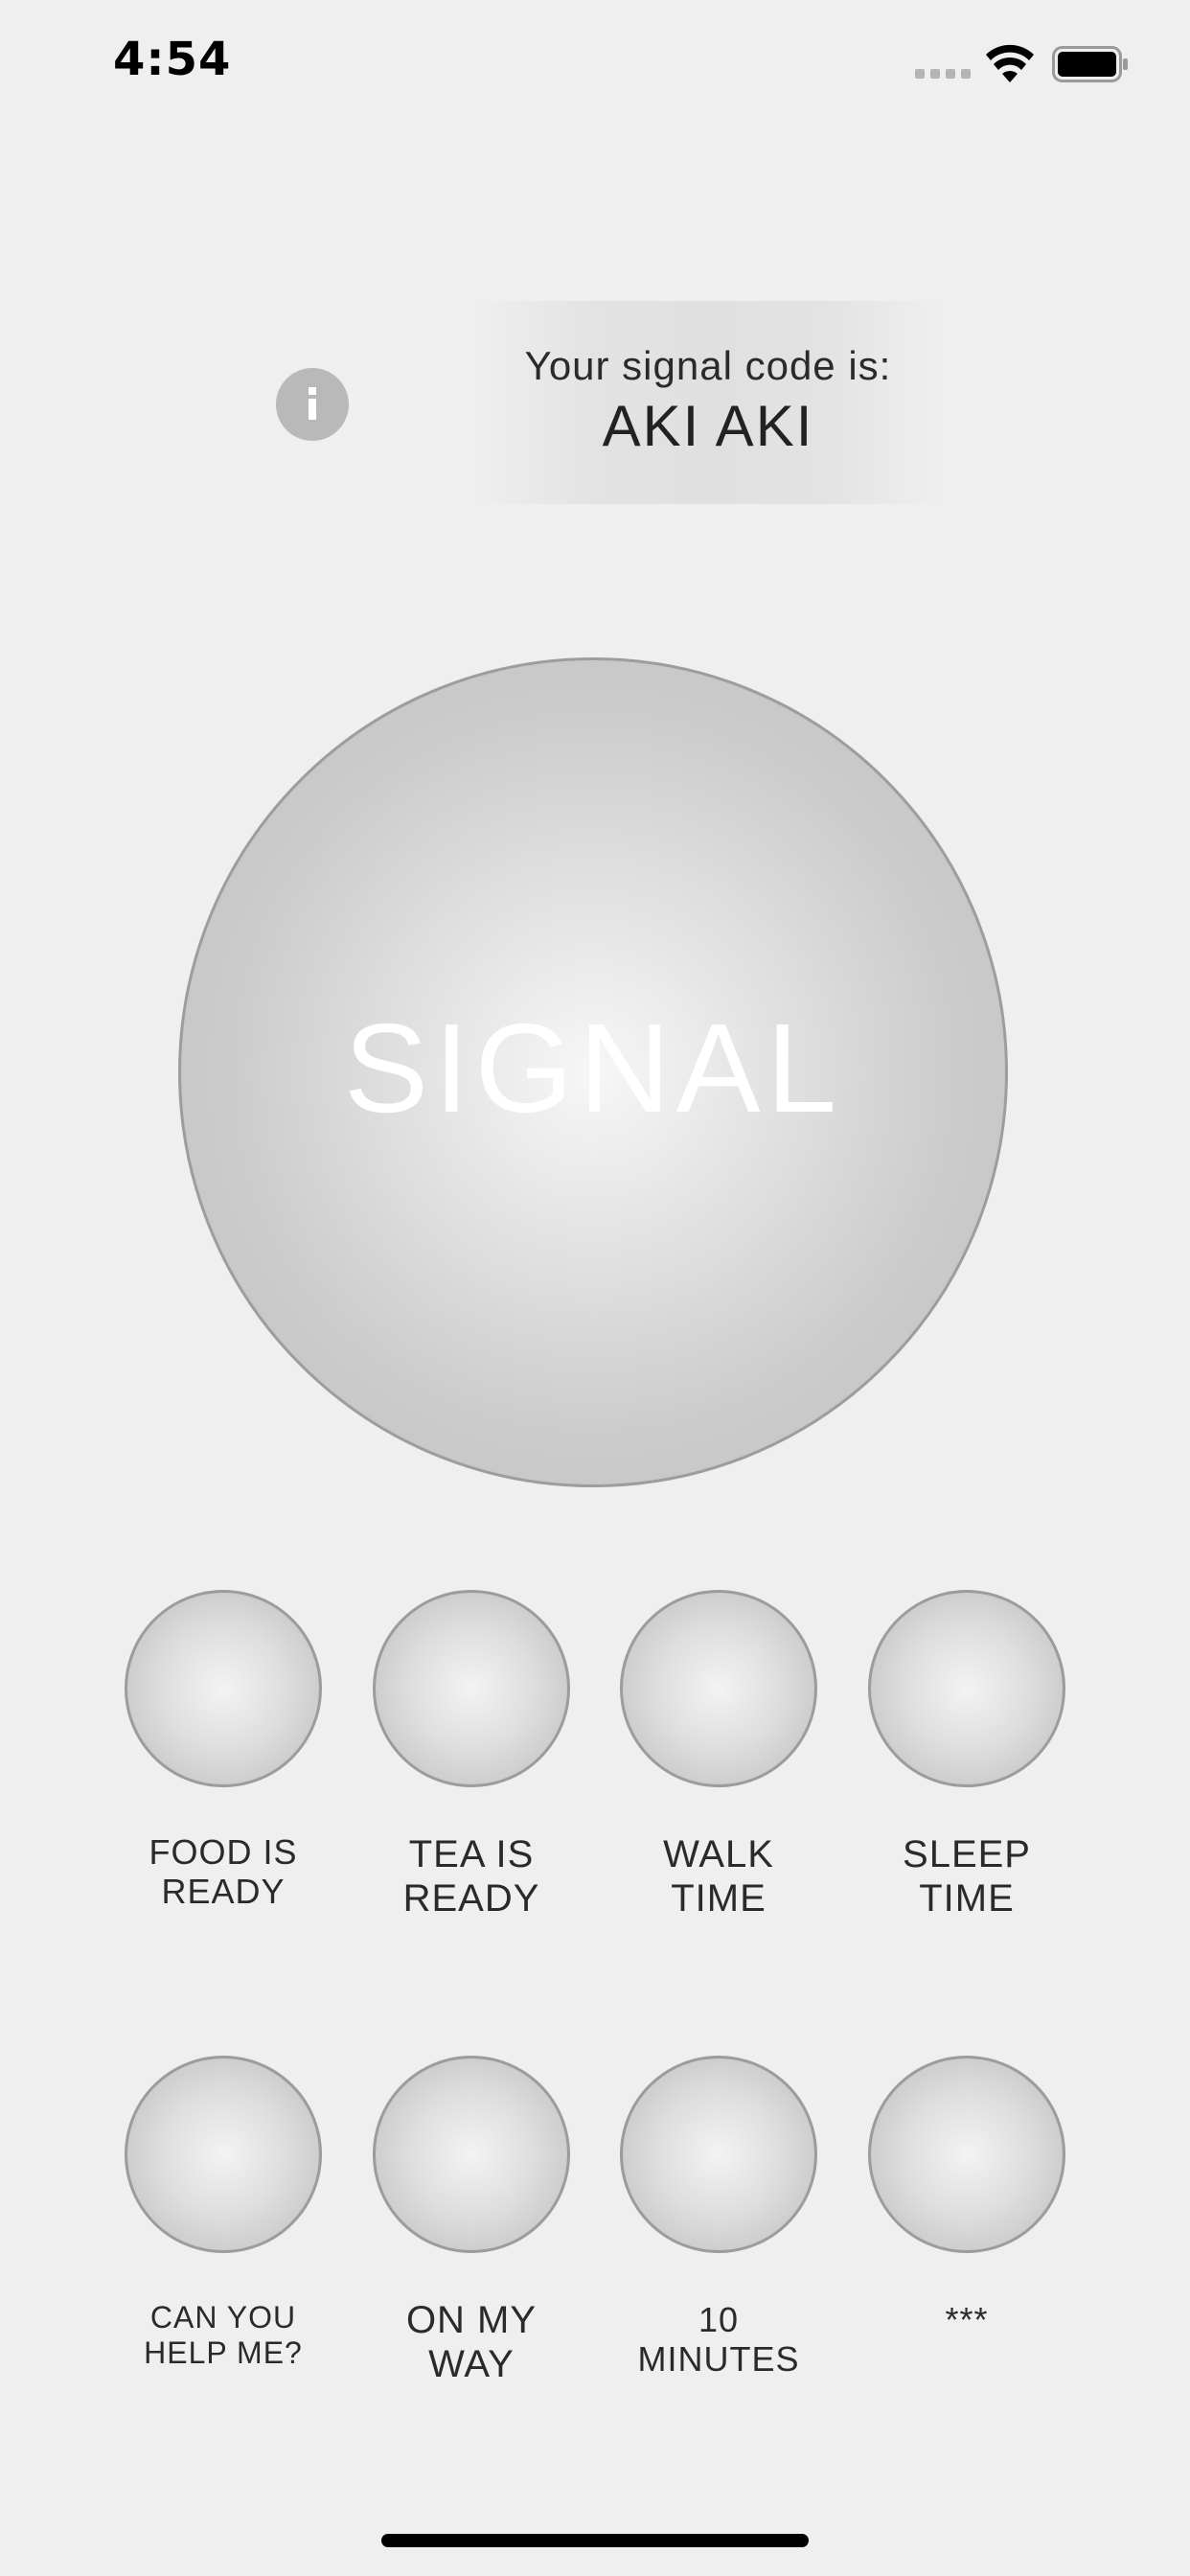  I want to click on signal-button-label: SIGNAL, so click(593, 1068).